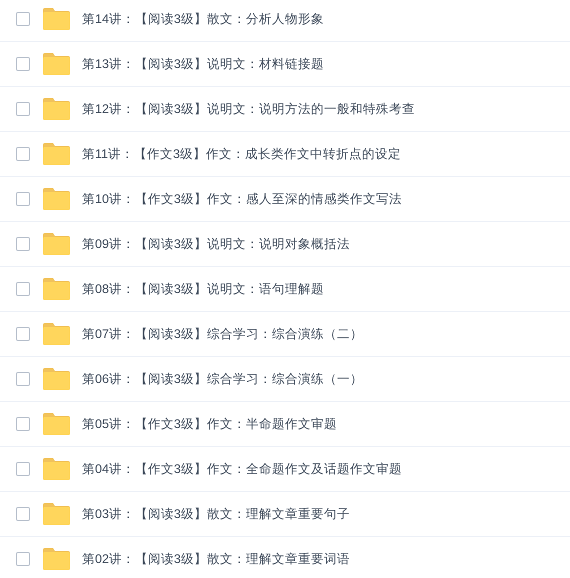 This screenshot has width=570, height=578. Describe the element at coordinates (242, 469) in the screenshot. I see `folder-name: 第04讲：【作文3级】作文：全命题作文及话题作文审题` at that location.